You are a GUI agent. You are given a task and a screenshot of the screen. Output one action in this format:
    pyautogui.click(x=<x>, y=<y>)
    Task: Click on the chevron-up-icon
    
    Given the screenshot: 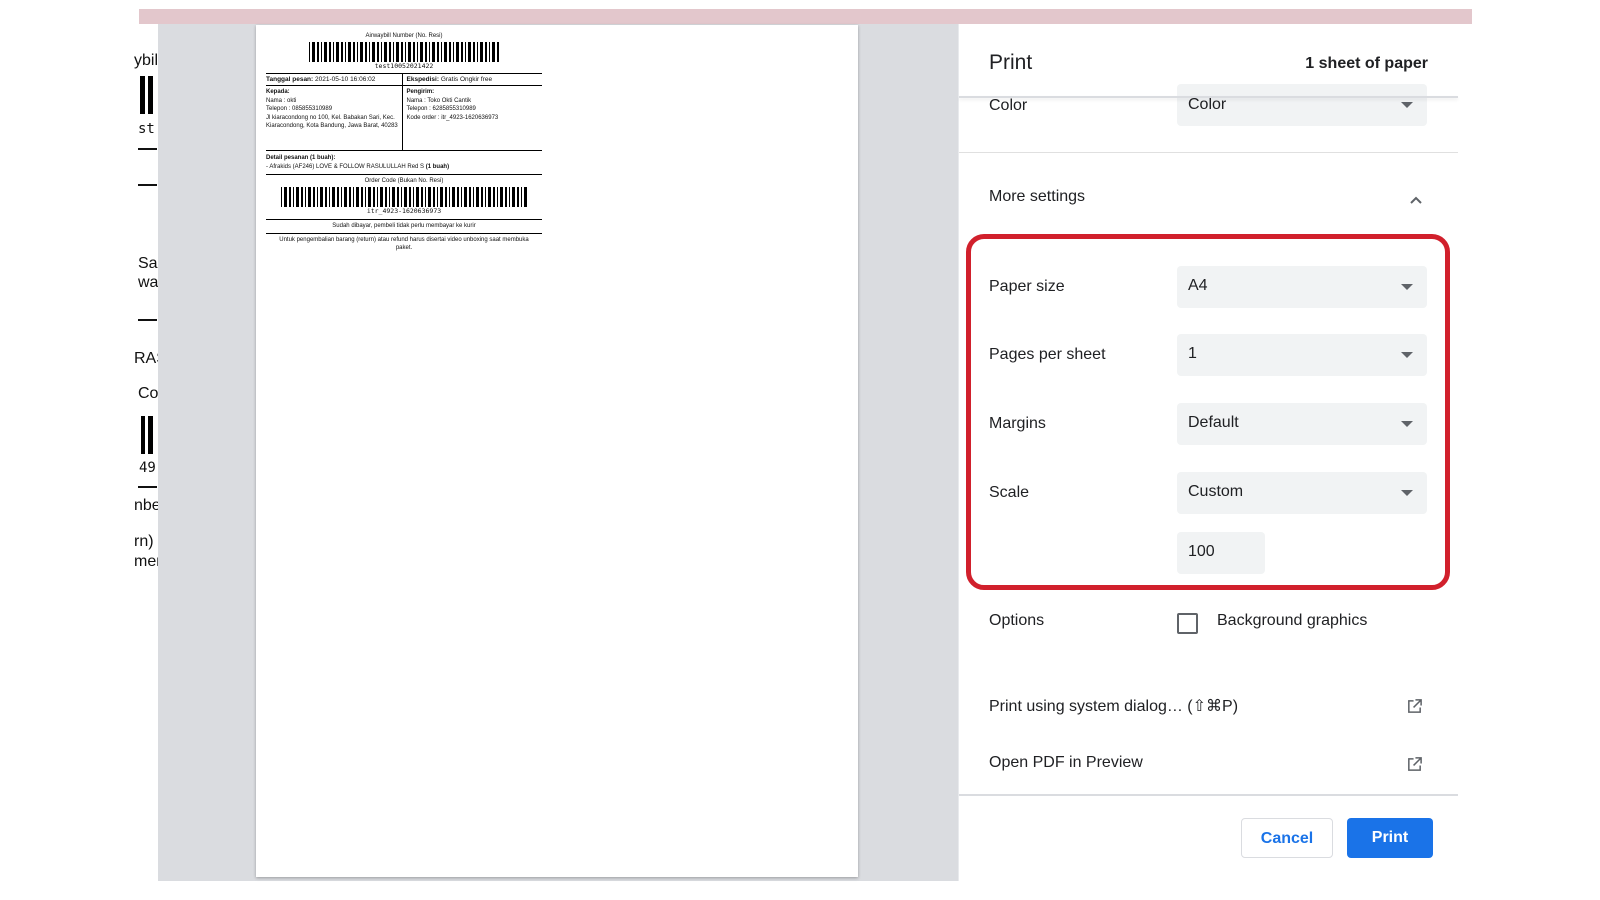 What is the action you would take?
    pyautogui.click(x=1416, y=200)
    